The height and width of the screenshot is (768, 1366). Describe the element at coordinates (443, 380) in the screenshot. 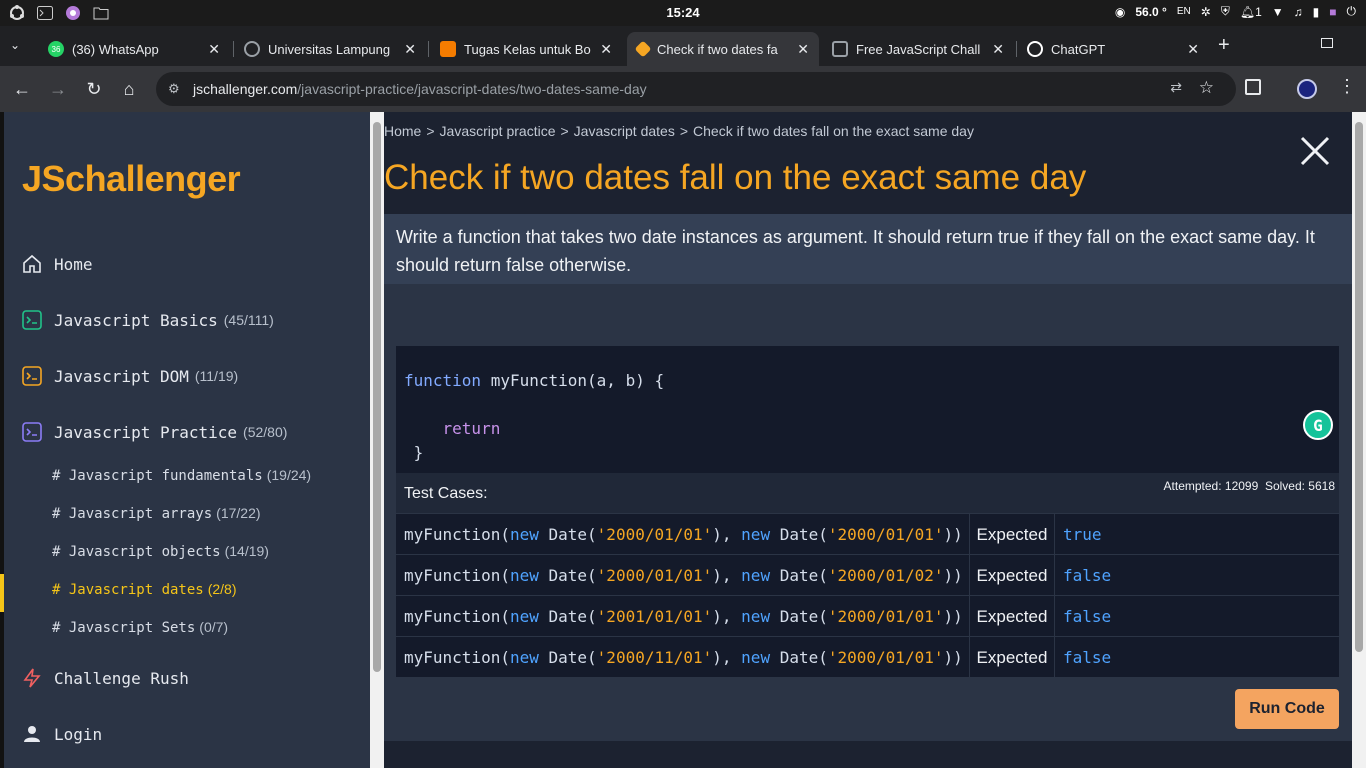

I see `code-keyword: function` at that location.